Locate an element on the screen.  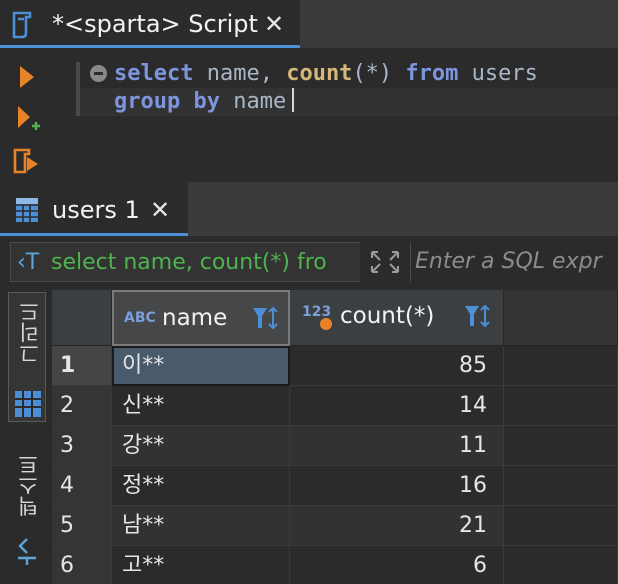
grid-view-button: 그리드 is located at coordinates (27, 357).